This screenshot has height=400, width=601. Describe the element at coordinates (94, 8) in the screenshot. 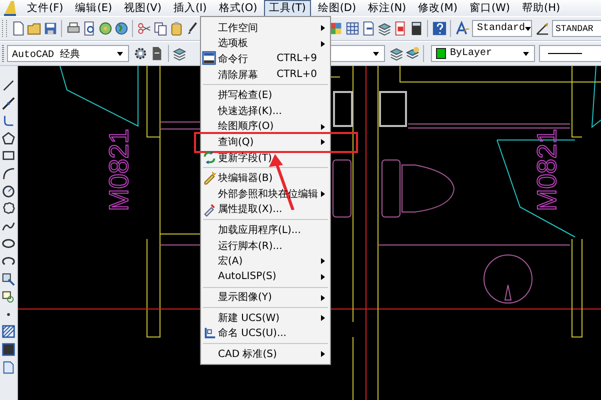

I see `menu-bar-item: 编辑(E)` at that location.